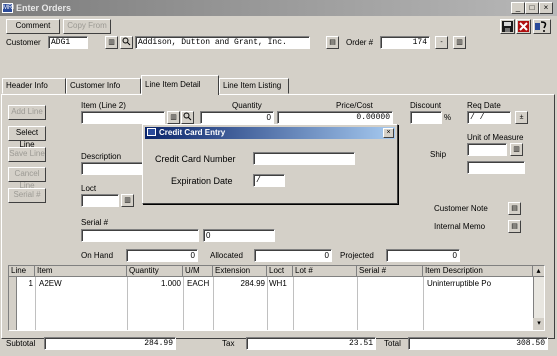  Describe the element at coordinates (304, 158) in the screenshot. I see `card-number-field` at that location.